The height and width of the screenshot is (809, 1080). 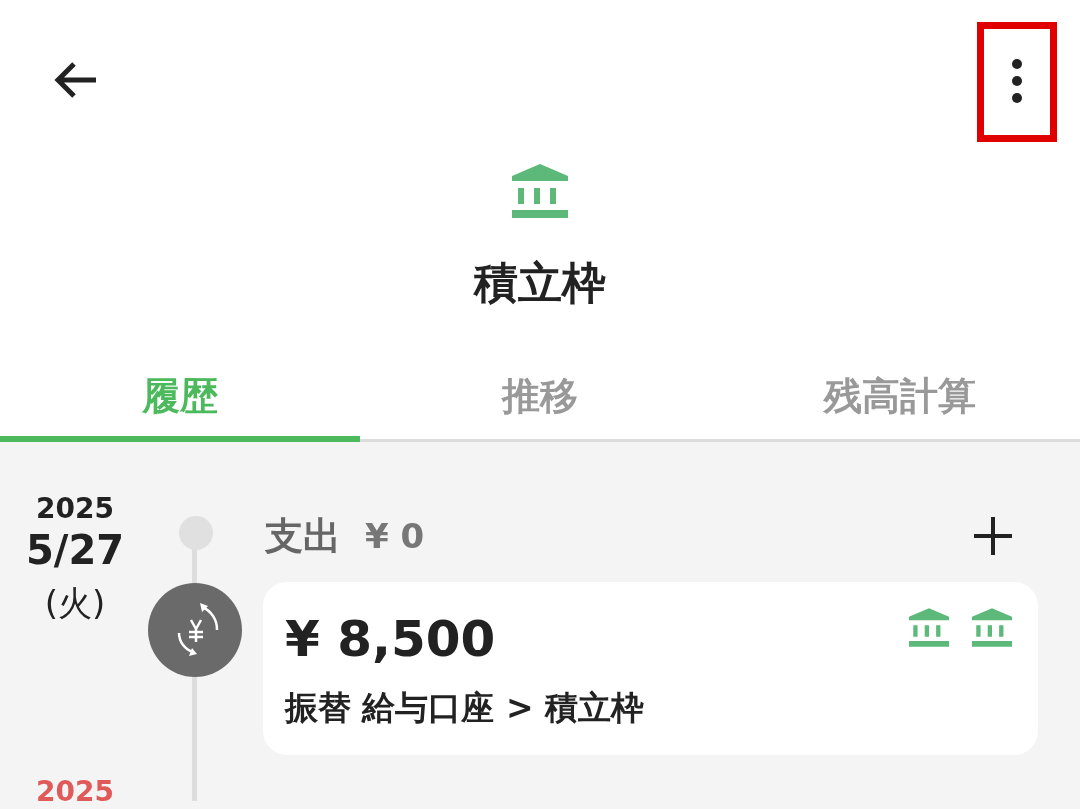 What do you see at coordinates (195, 630) in the screenshot?
I see `transfer-icon` at bounding box center [195, 630].